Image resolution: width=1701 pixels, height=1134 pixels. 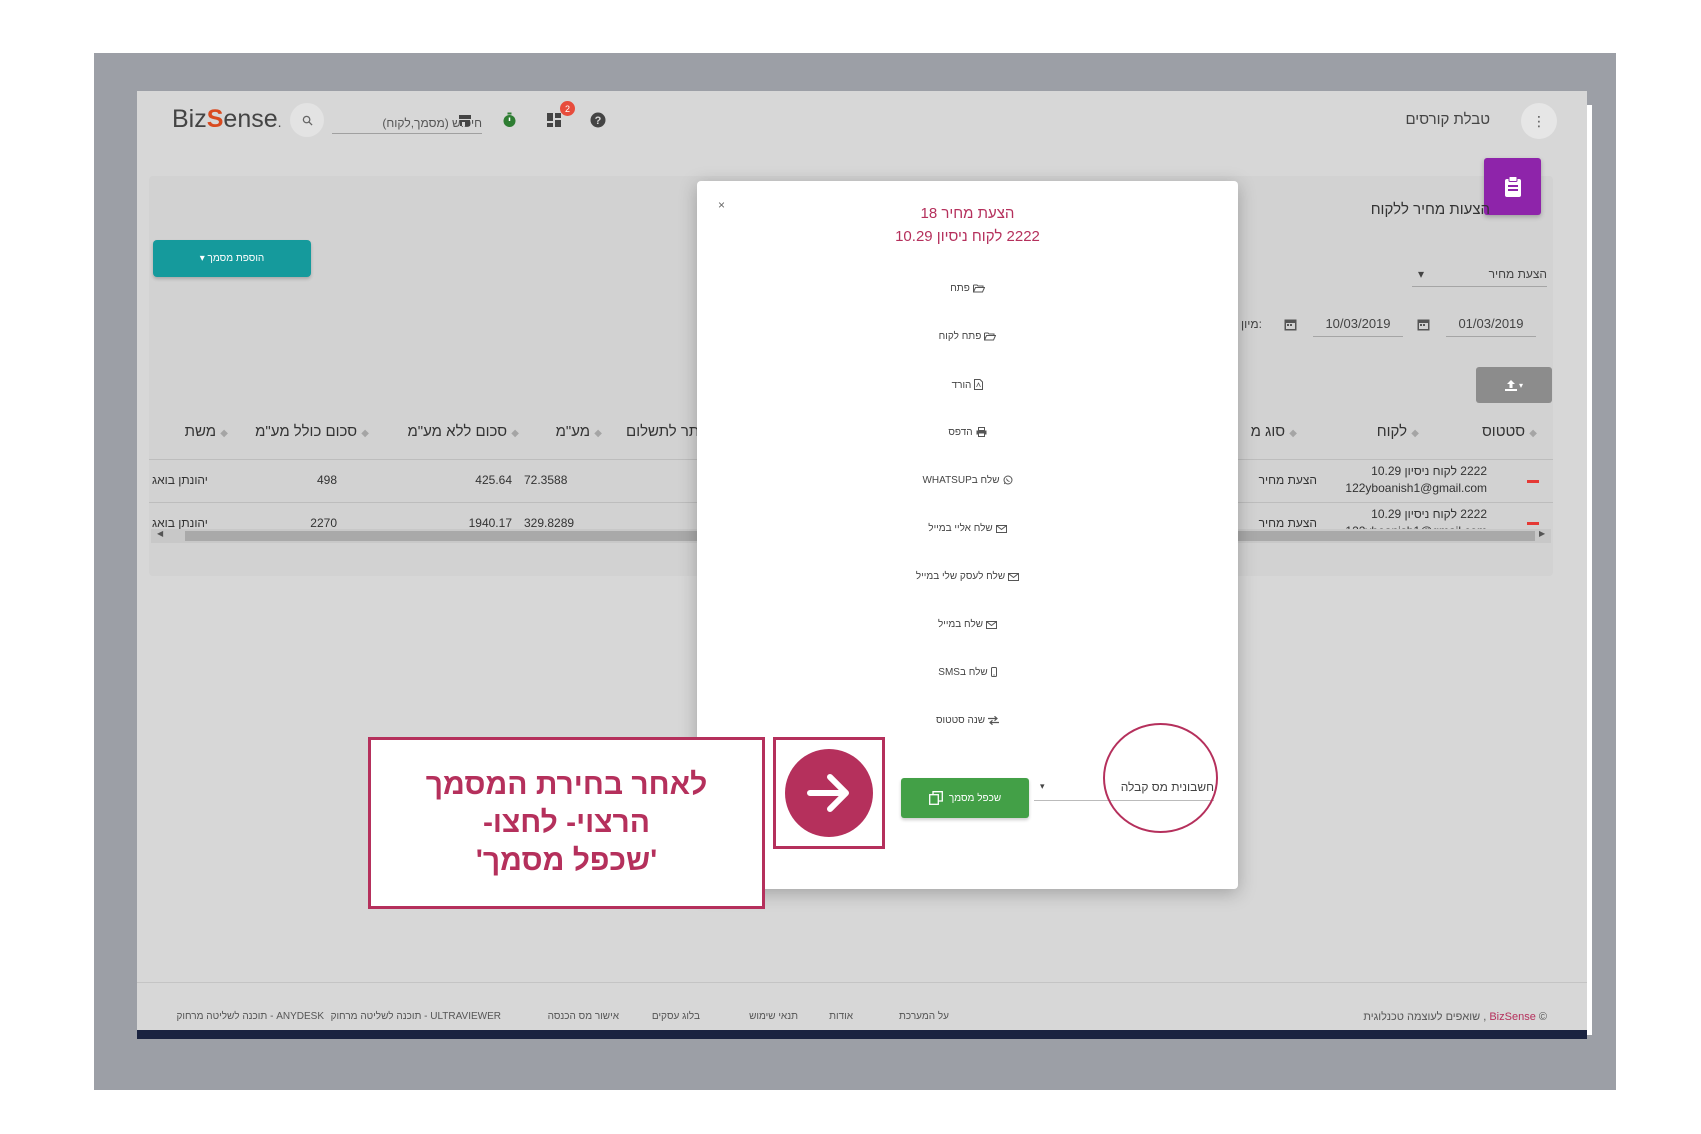 What do you see at coordinates (981, 432) in the screenshot?
I see `print-icon` at bounding box center [981, 432].